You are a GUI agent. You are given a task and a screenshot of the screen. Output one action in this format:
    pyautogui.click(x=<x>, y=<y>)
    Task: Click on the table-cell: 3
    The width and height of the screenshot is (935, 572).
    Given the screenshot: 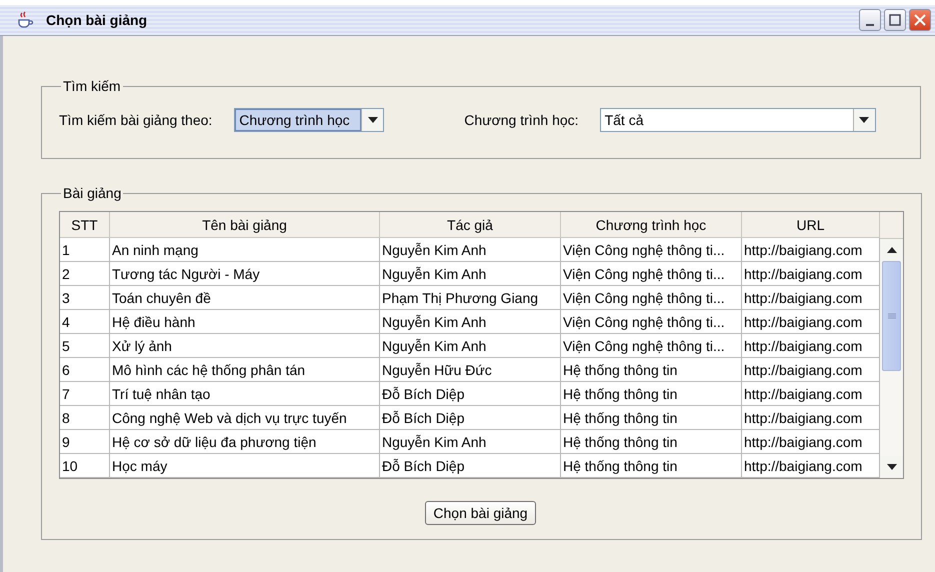 What is the action you would take?
    pyautogui.click(x=85, y=298)
    